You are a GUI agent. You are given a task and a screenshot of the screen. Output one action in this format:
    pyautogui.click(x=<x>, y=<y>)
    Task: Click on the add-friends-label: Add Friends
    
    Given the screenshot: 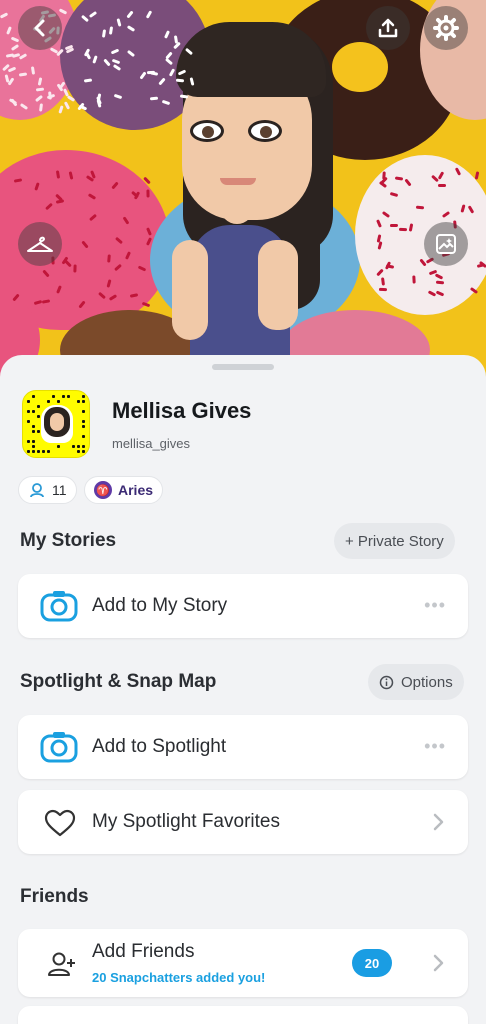 What is the action you would take?
    pyautogui.click(x=143, y=951)
    